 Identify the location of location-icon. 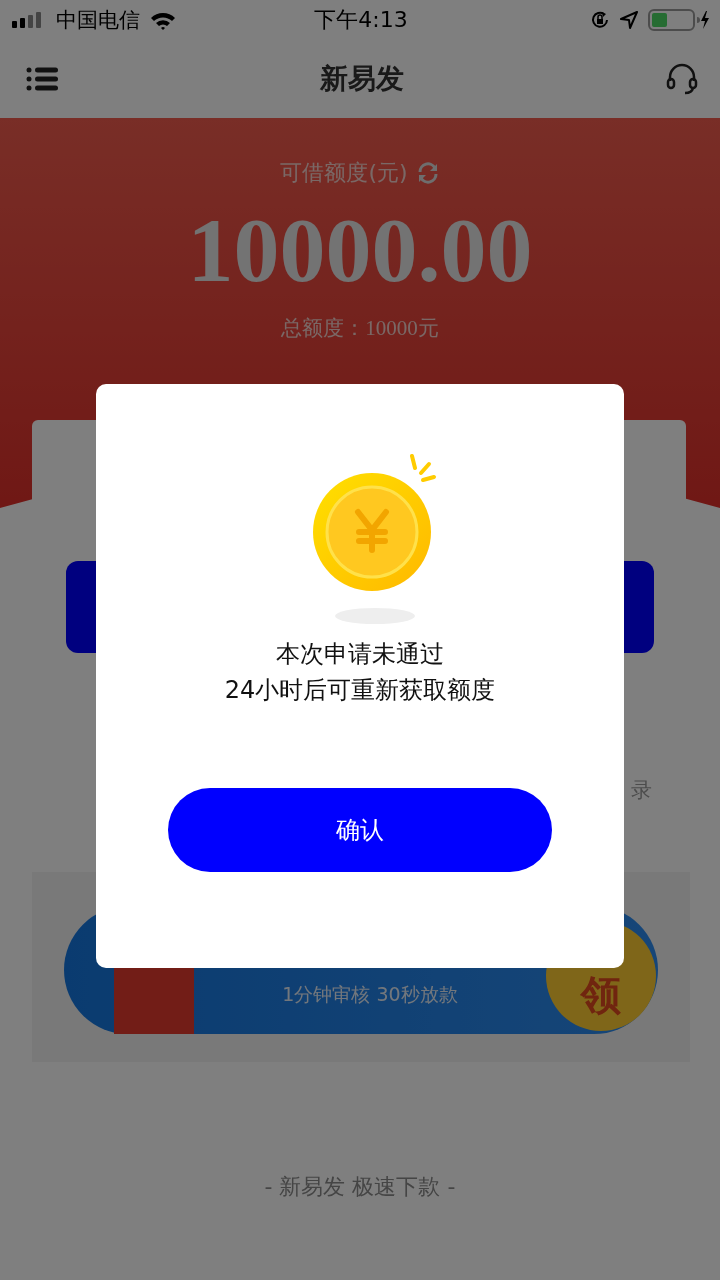
(629, 20).